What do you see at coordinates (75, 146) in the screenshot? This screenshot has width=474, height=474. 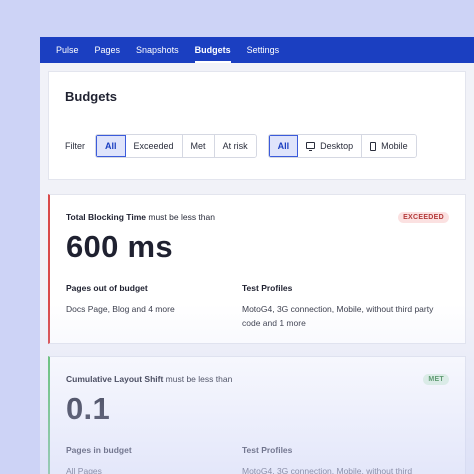 I see `filter-label: Filter` at bounding box center [75, 146].